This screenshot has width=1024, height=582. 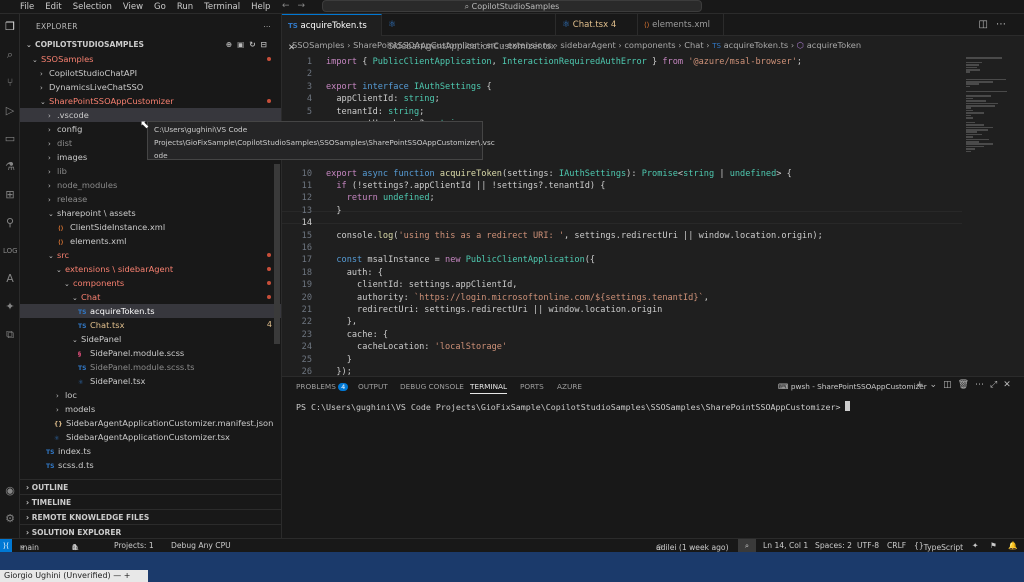 What do you see at coordinates (150, 437) in the screenshot?
I see `tree-file: ⚛ SidebarAgentApplicationCustomizer.tsx` at bounding box center [150, 437].